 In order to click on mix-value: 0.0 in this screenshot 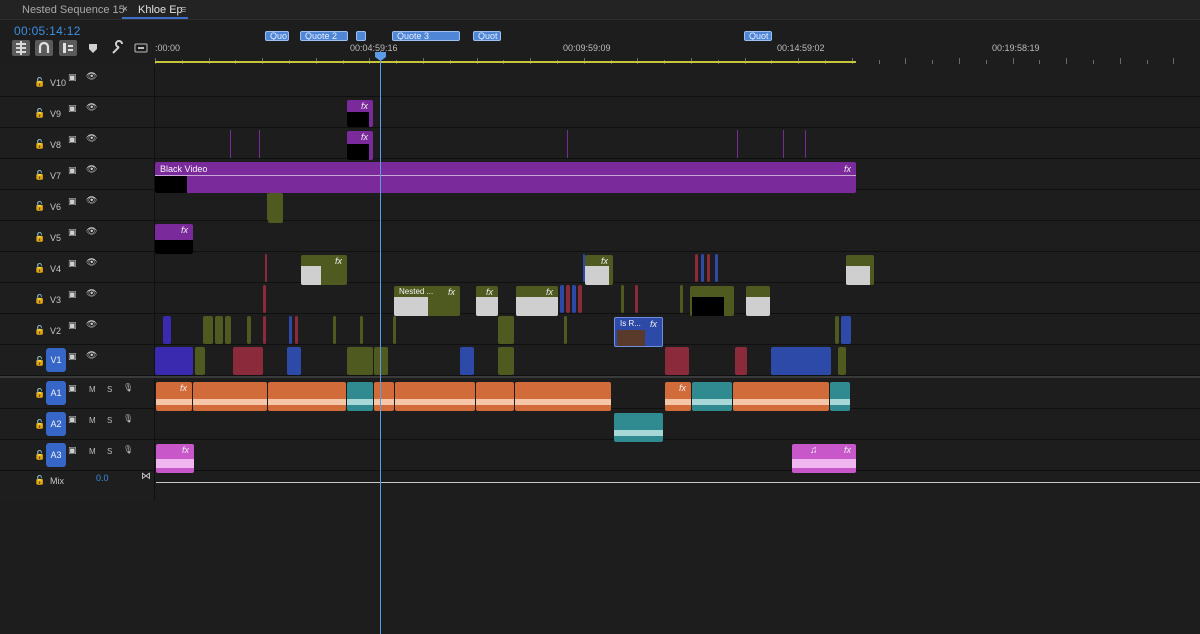, I will do `click(102, 478)`.